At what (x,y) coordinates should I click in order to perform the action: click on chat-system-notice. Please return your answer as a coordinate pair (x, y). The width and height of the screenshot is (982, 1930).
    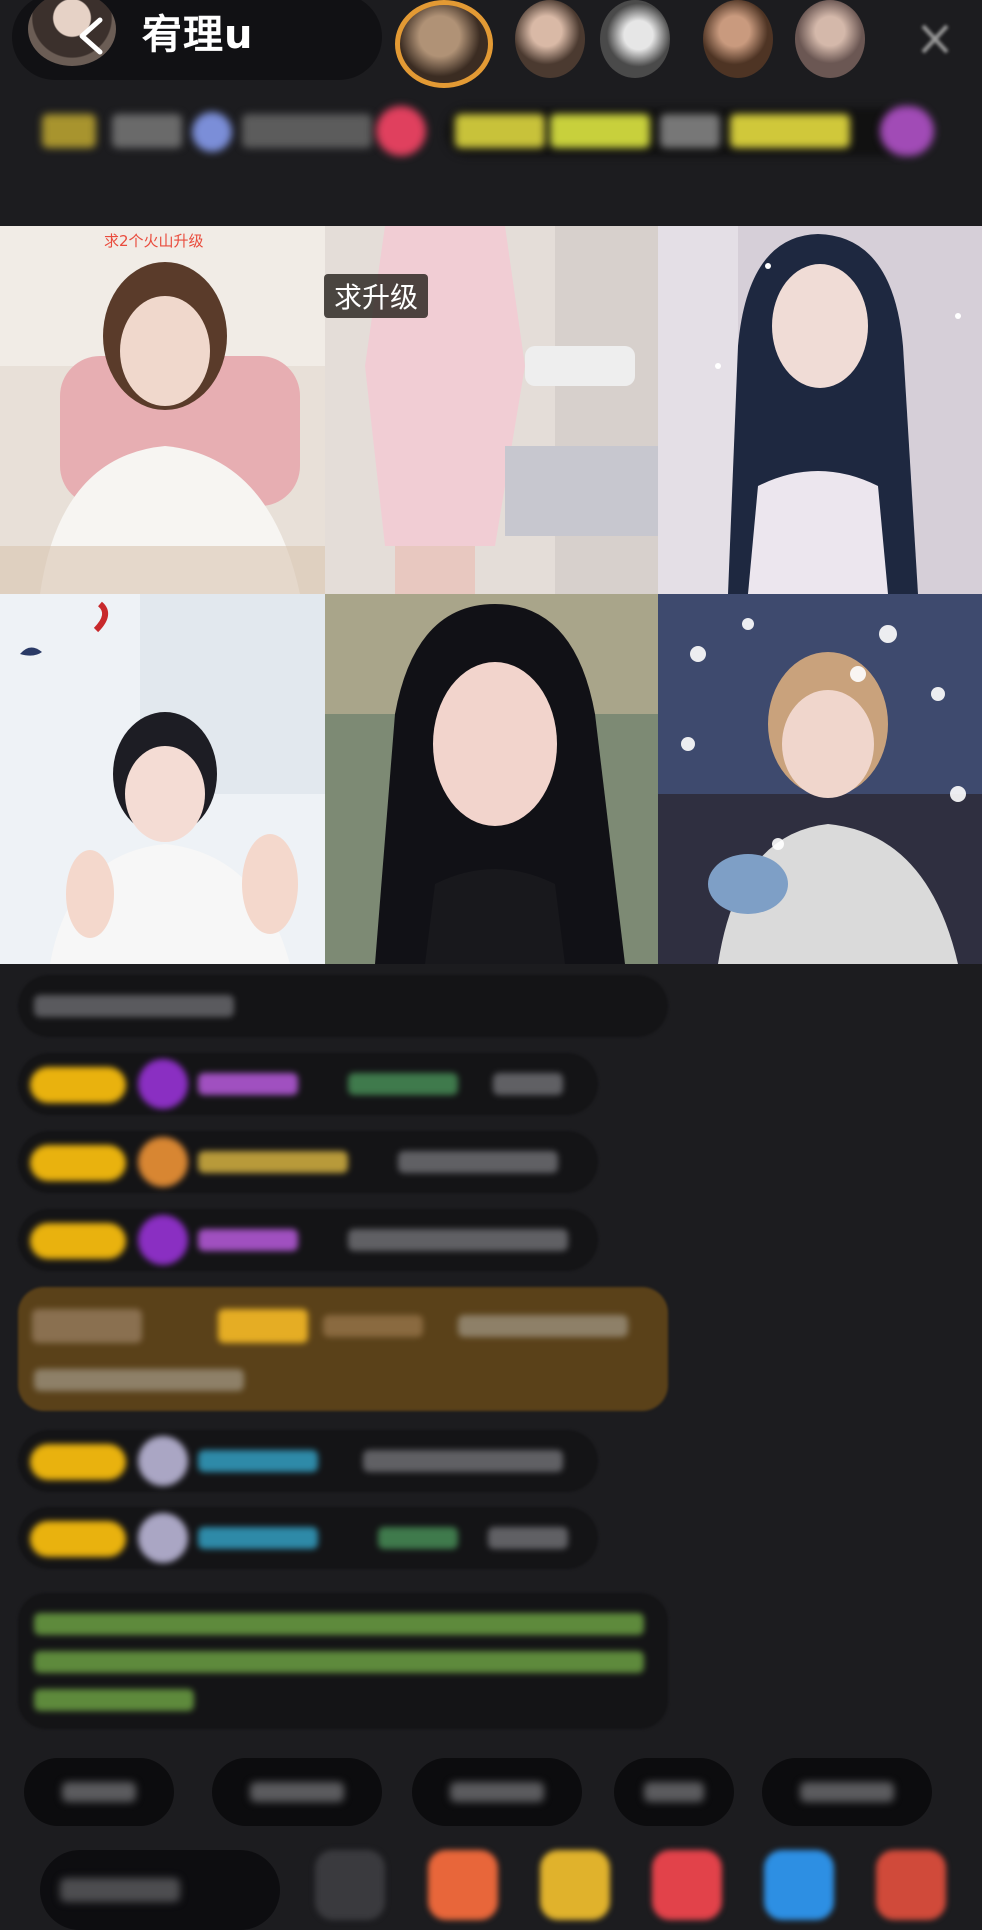
    Looking at the image, I should click on (343, 1661).